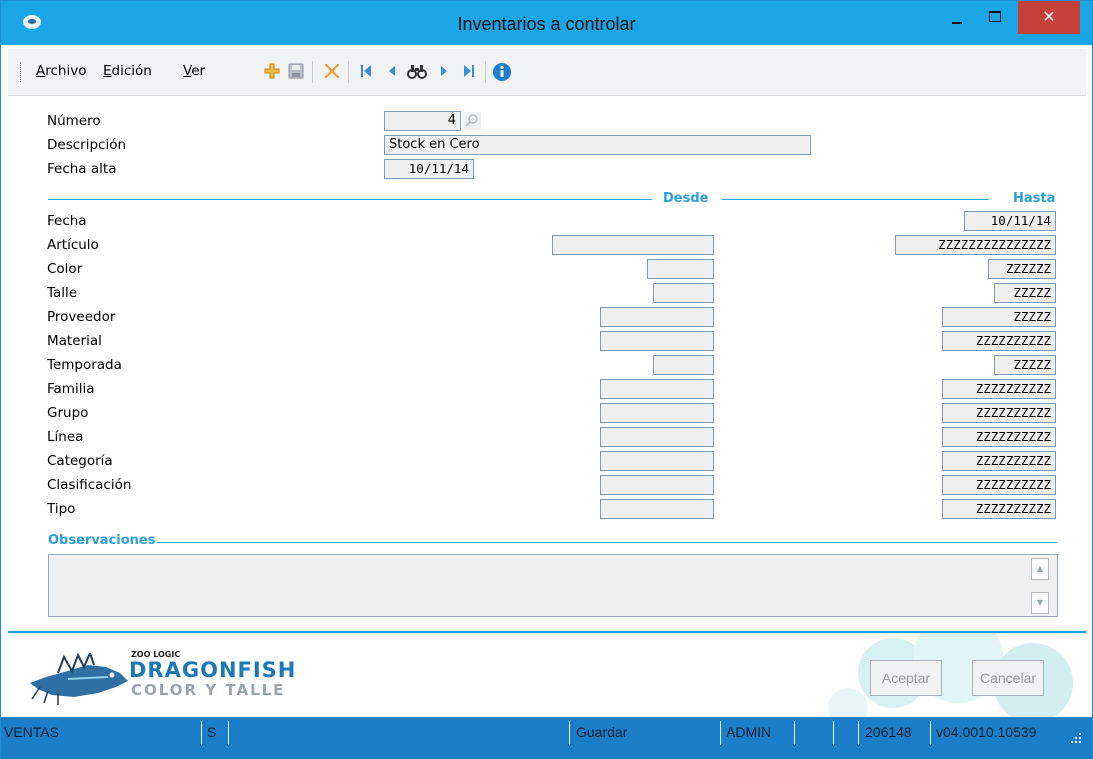 The width and height of the screenshot is (1093, 759). Describe the element at coordinates (429, 169) in the screenshot. I see `fecha-alta-field: 10/11/14` at that location.